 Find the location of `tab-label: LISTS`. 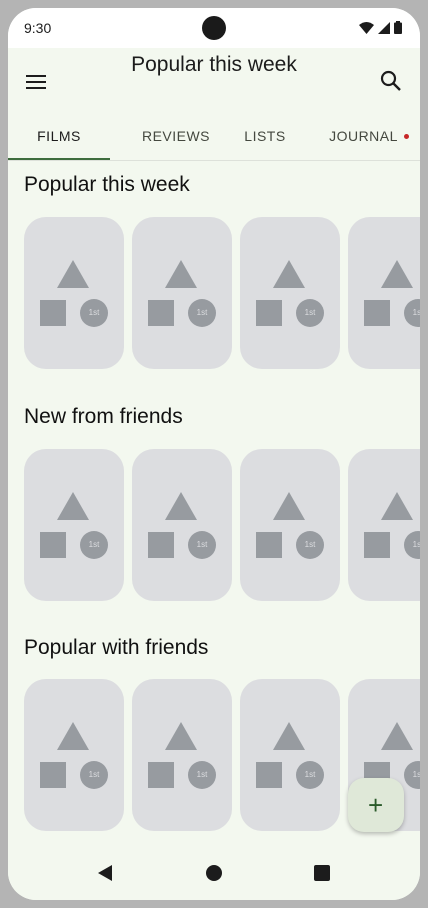

tab-label: LISTS is located at coordinates (265, 136).